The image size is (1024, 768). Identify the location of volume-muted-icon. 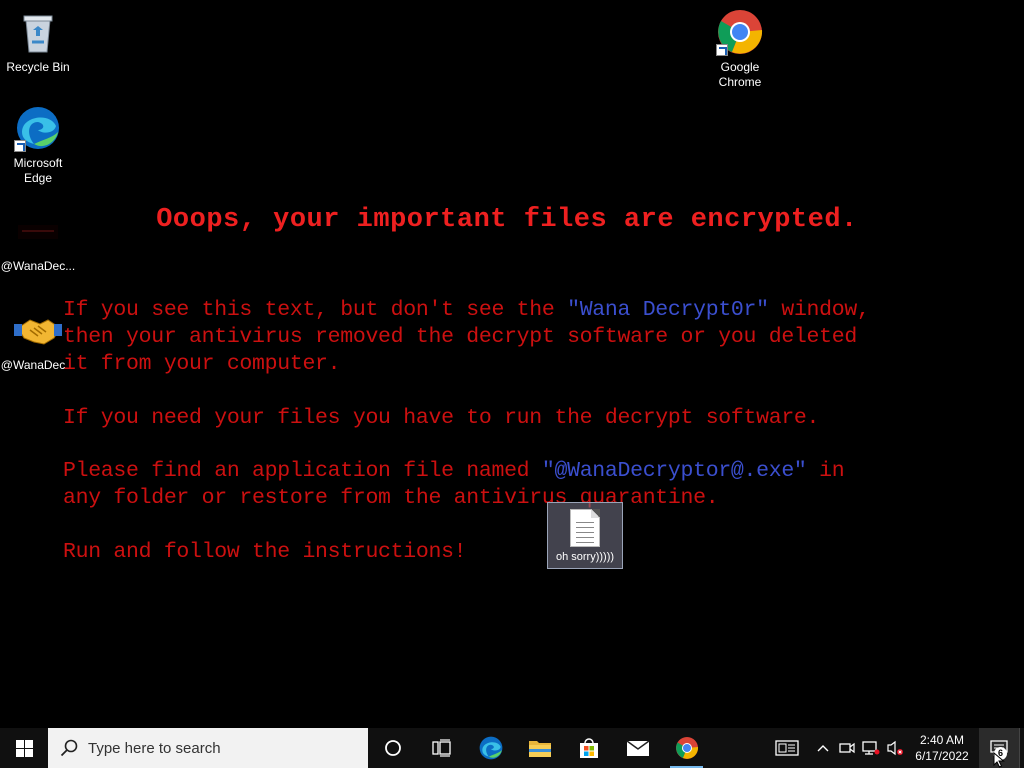
(895, 748).